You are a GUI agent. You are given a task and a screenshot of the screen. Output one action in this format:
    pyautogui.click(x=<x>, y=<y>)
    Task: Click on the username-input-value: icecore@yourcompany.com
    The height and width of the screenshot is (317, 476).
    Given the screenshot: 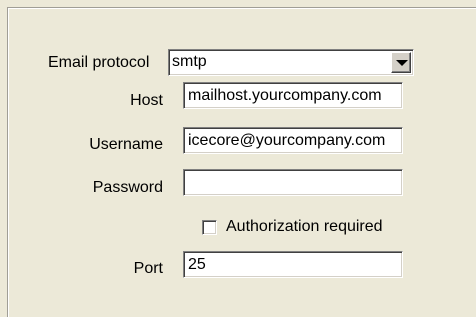 What is the action you would take?
    pyautogui.click(x=287, y=140)
    